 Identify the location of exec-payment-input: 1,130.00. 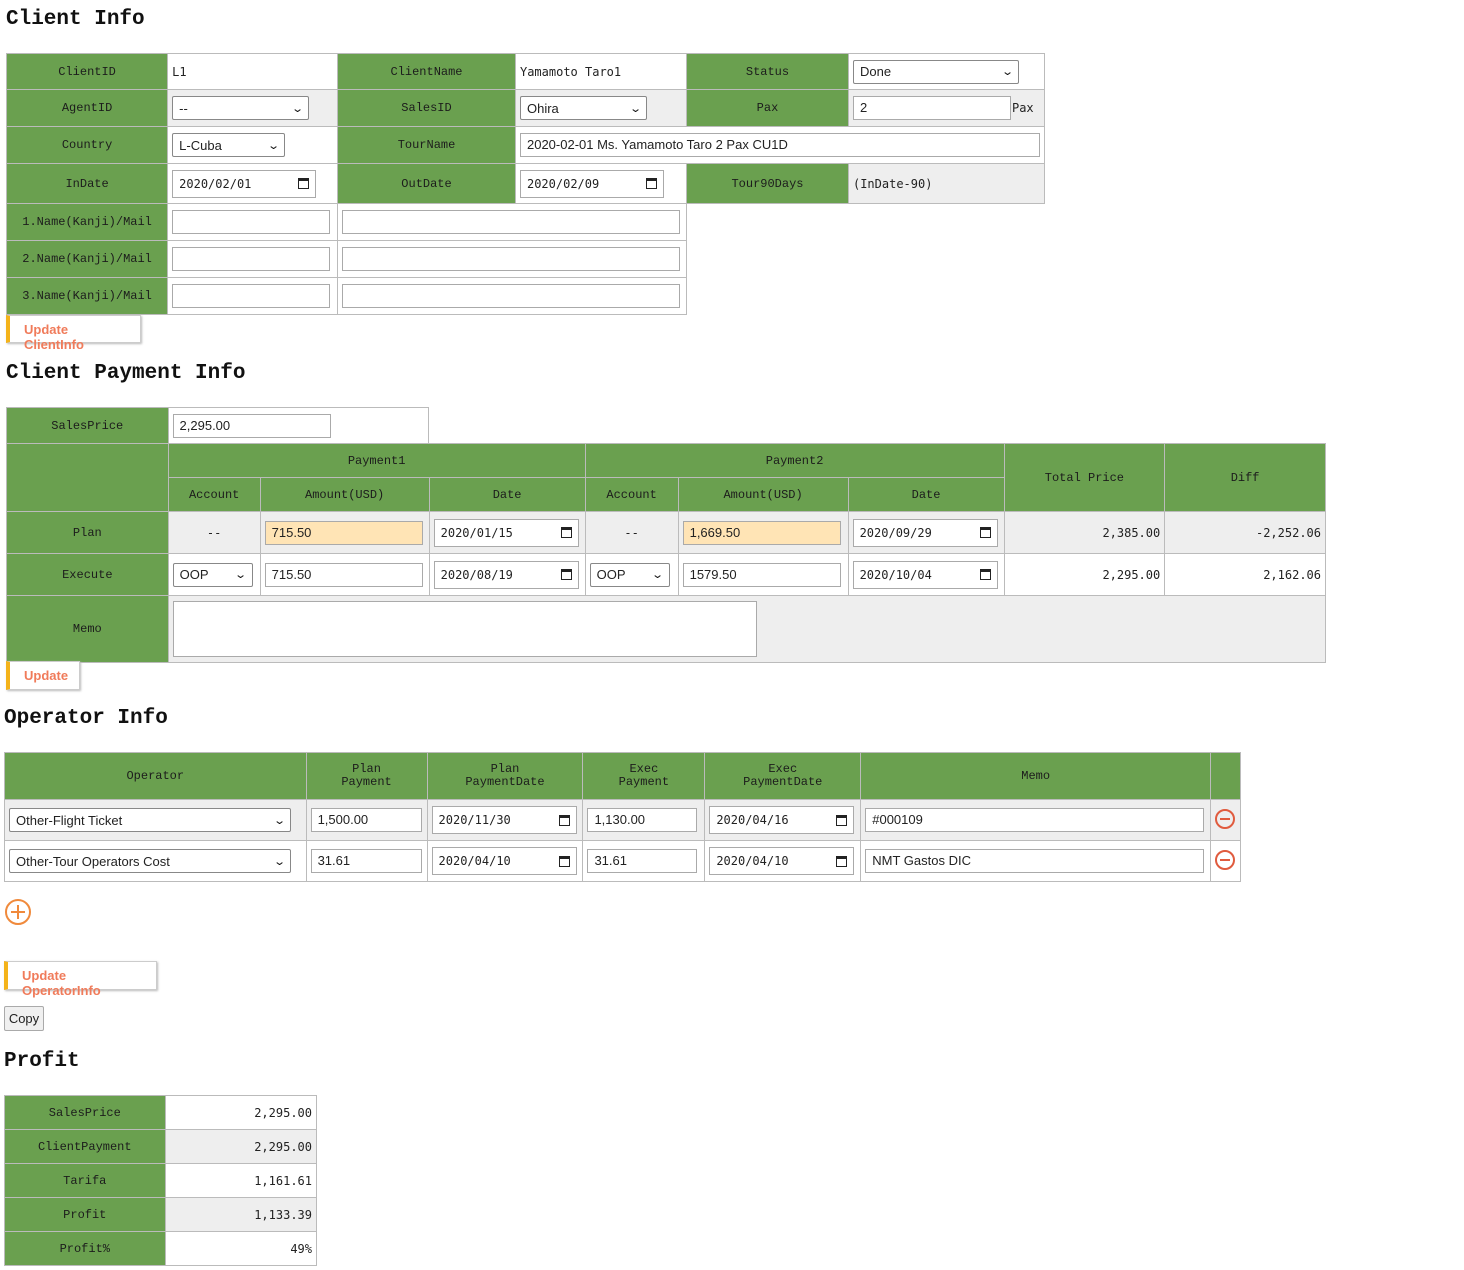
(642, 820).